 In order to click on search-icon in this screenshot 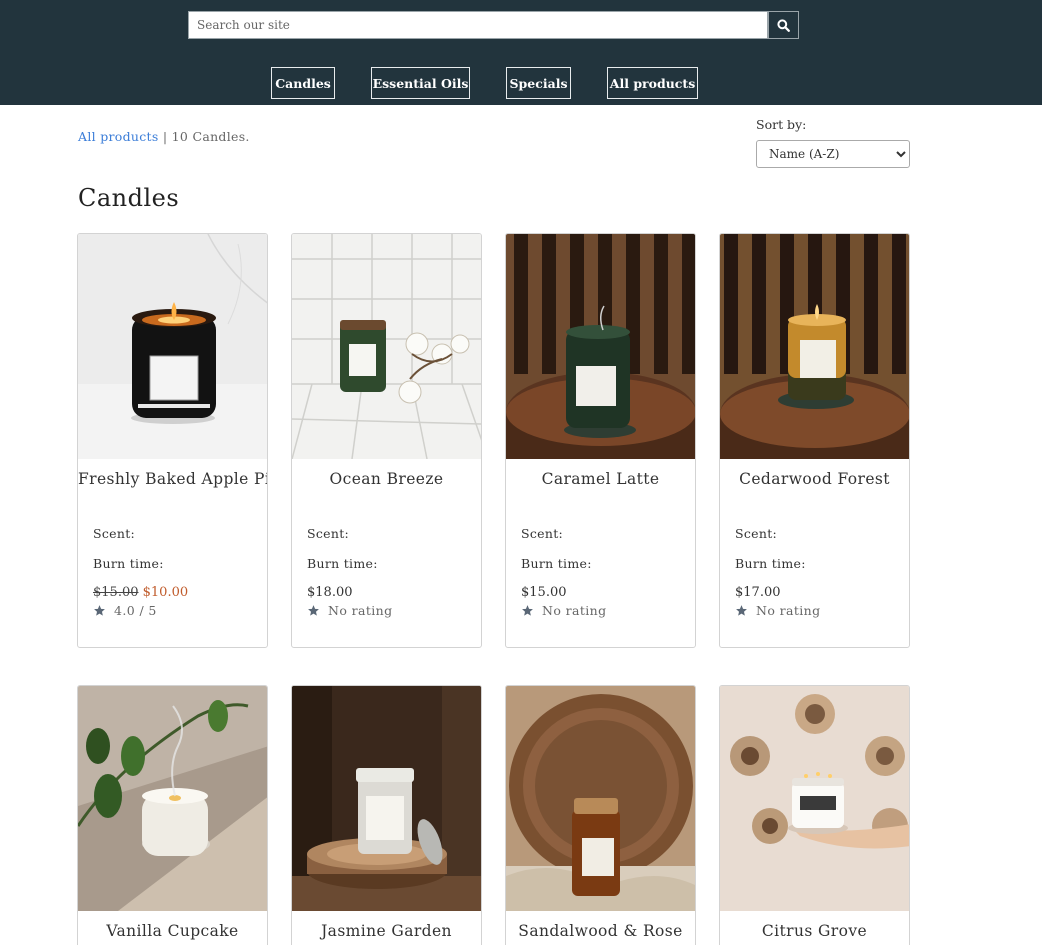, I will do `click(783, 25)`.